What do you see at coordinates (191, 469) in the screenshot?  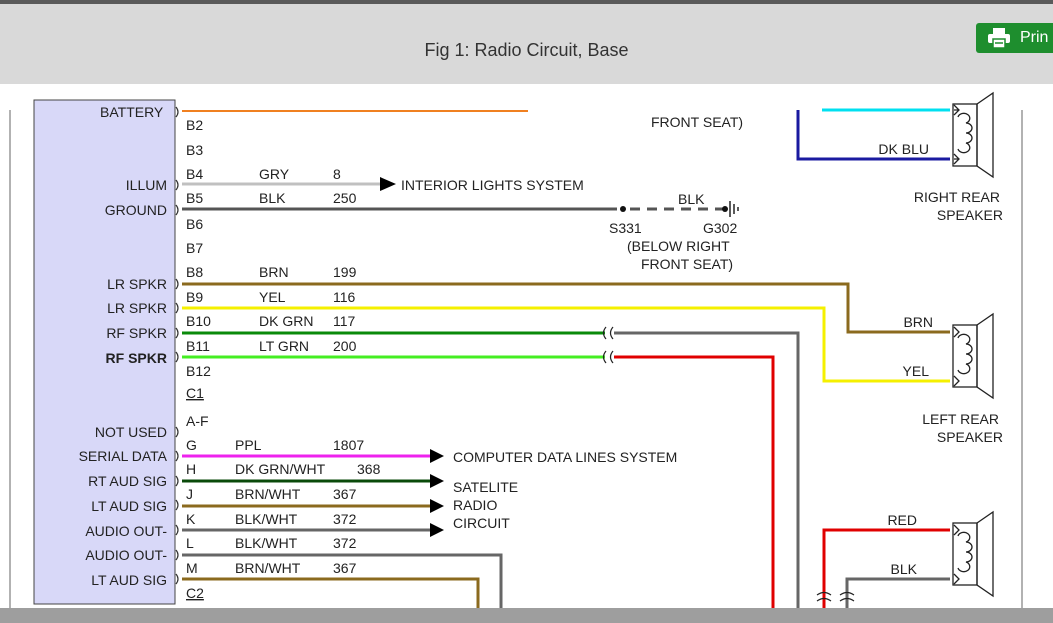 I see `pin-h: H` at bounding box center [191, 469].